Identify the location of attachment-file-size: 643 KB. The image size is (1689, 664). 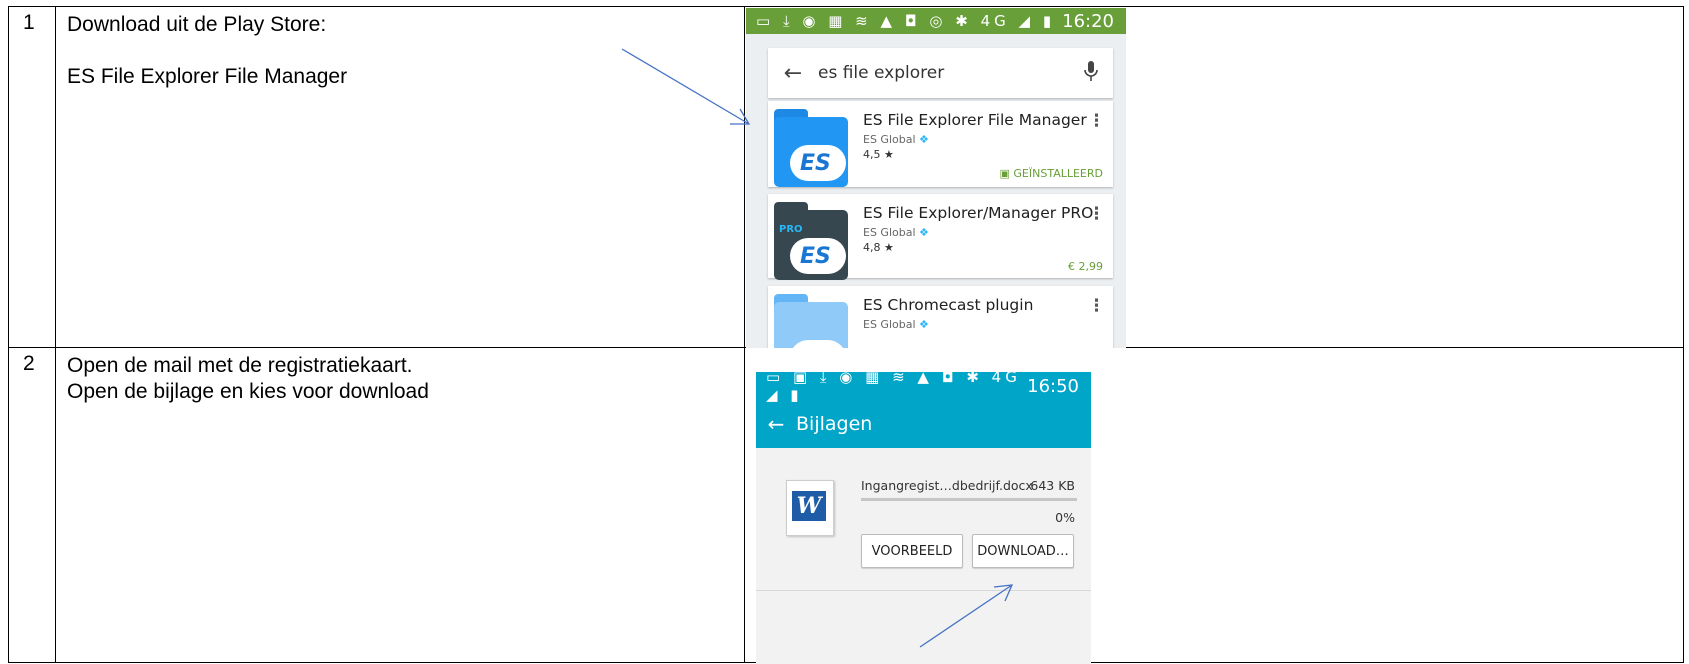
(1052, 485).